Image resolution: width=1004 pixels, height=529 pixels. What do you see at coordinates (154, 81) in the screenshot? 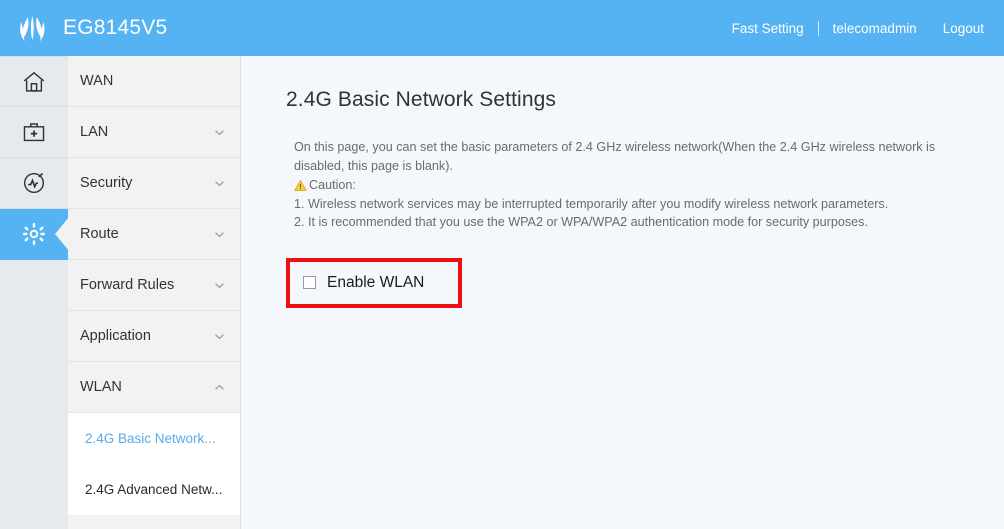
I see `nav-item-wan: WAN` at bounding box center [154, 81].